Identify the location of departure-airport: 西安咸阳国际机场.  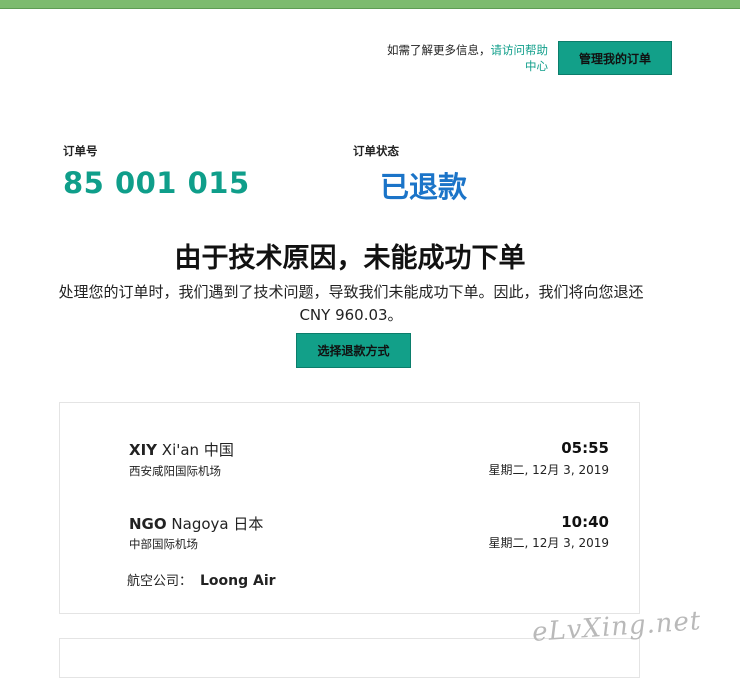
(175, 471).